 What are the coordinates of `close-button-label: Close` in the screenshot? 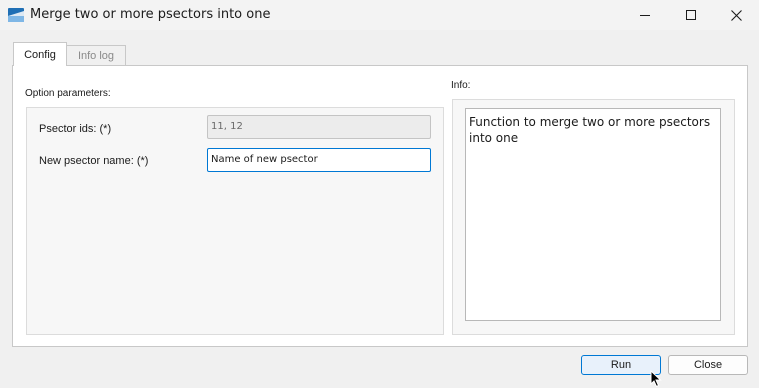 It's located at (708, 365).